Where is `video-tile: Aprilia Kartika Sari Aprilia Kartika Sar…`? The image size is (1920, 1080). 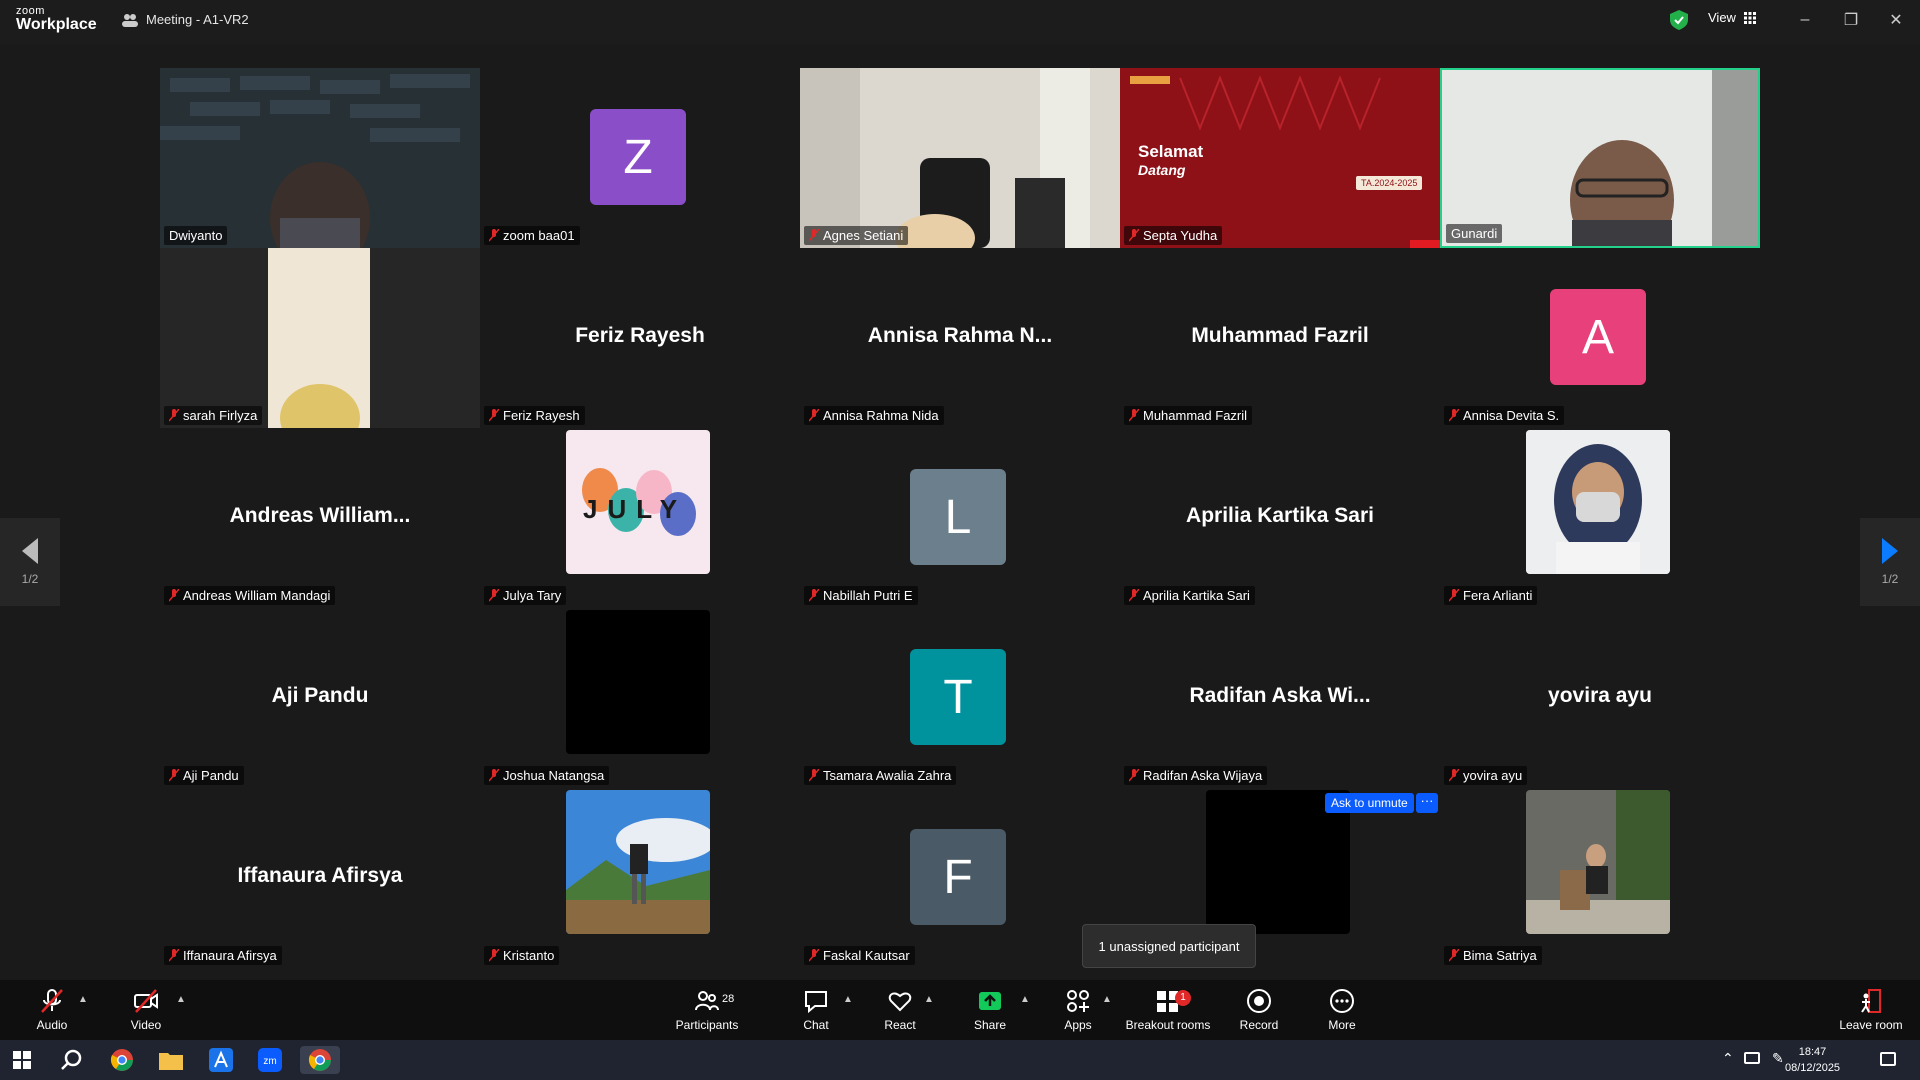
video-tile: Aprilia Kartika Sari Aprilia Kartika Sar… is located at coordinates (1280, 518).